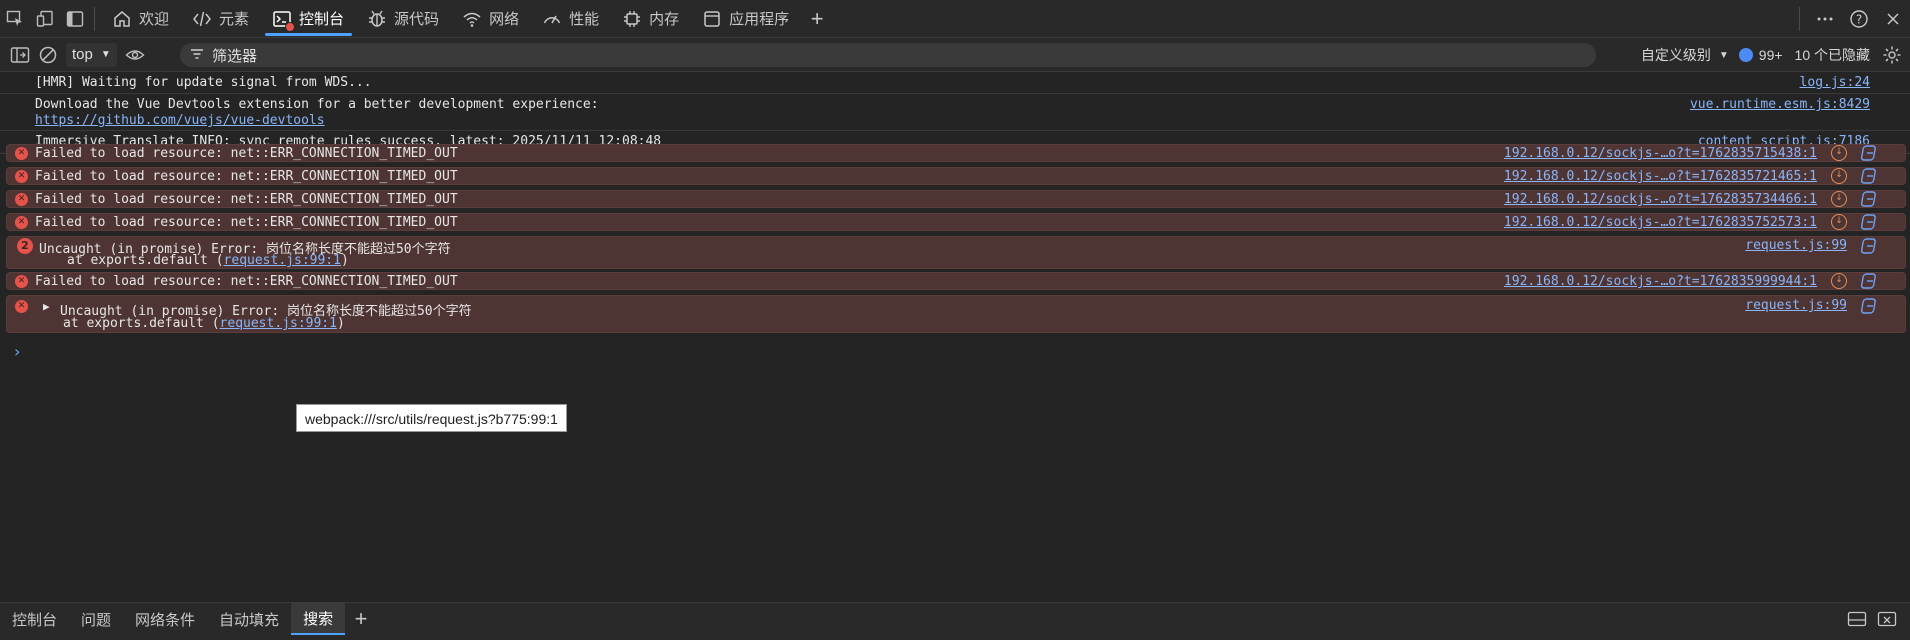 The width and height of the screenshot is (1910, 640). I want to click on message-source-link: vue.runtime.esm.js:8429, so click(1780, 104).